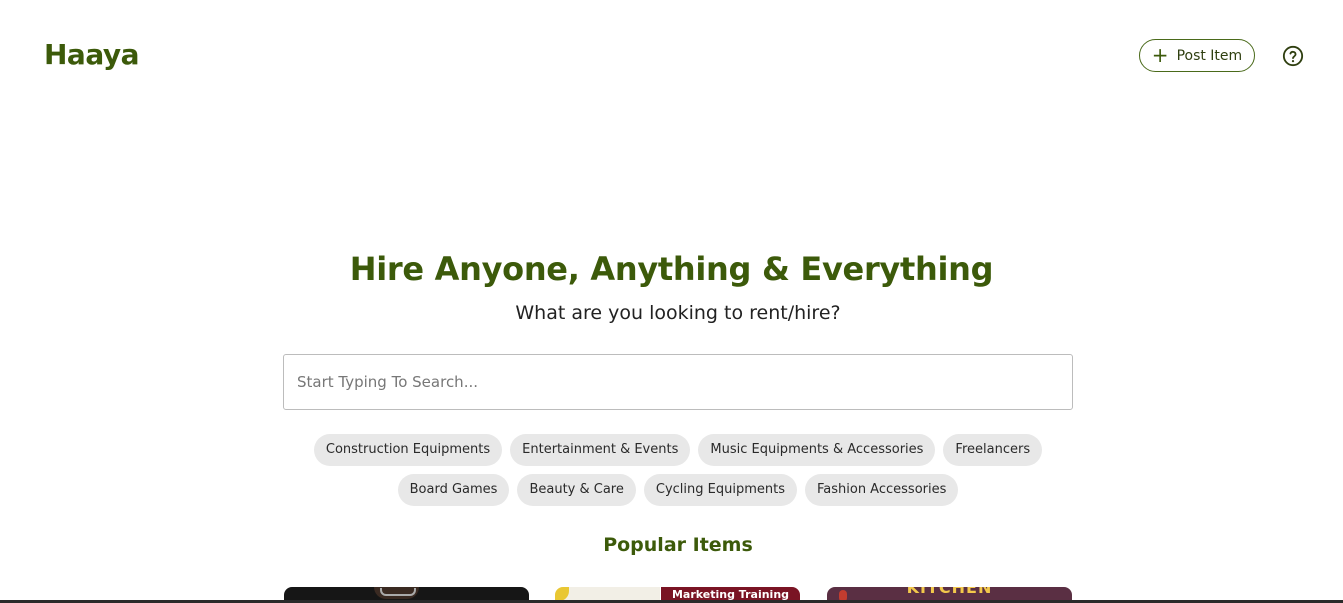 The image size is (1343, 603). I want to click on hero-subtitle: What are you looking to rent/hire?, so click(678, 313).